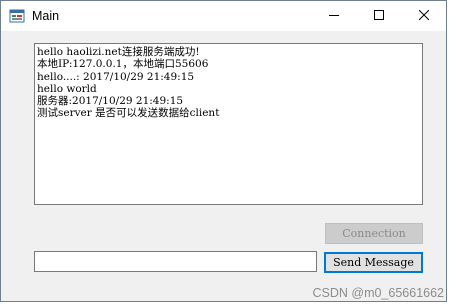 The image size is (458, 304). I want to click on maximize-button, so click(378, 16).